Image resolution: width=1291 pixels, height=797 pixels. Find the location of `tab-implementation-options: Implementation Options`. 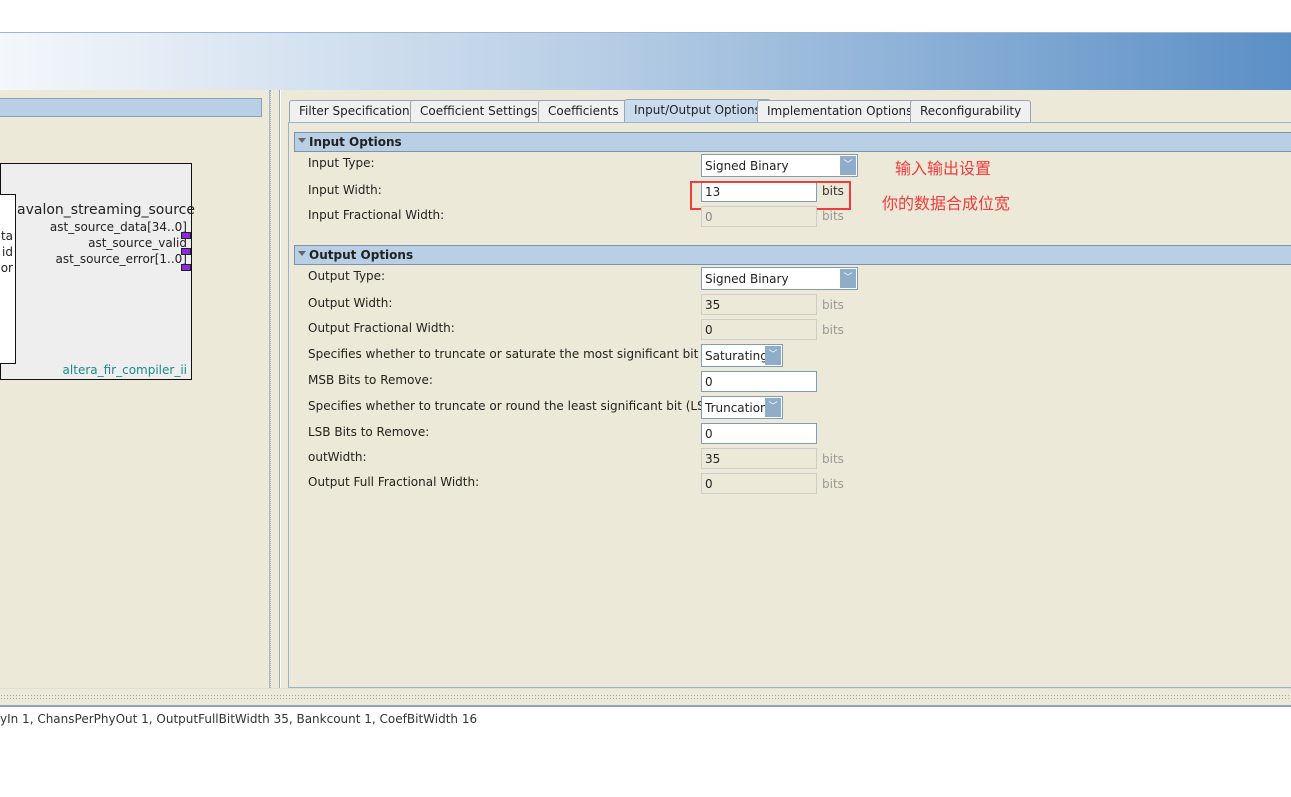

tab-implementation-options: Implementation Options is located at coordinates (840, 111).